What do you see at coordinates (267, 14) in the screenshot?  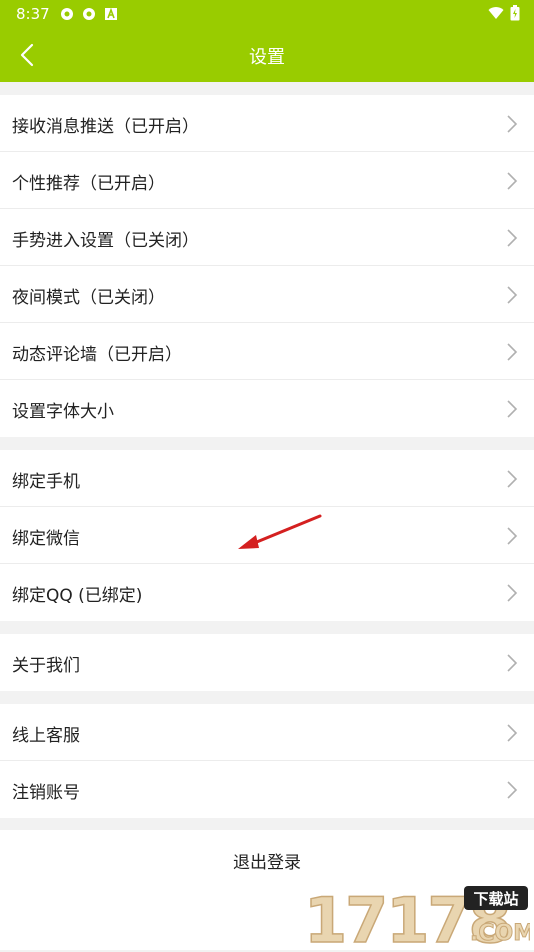 I see `status-bar: 8:37` at bounding box center [267, 14].